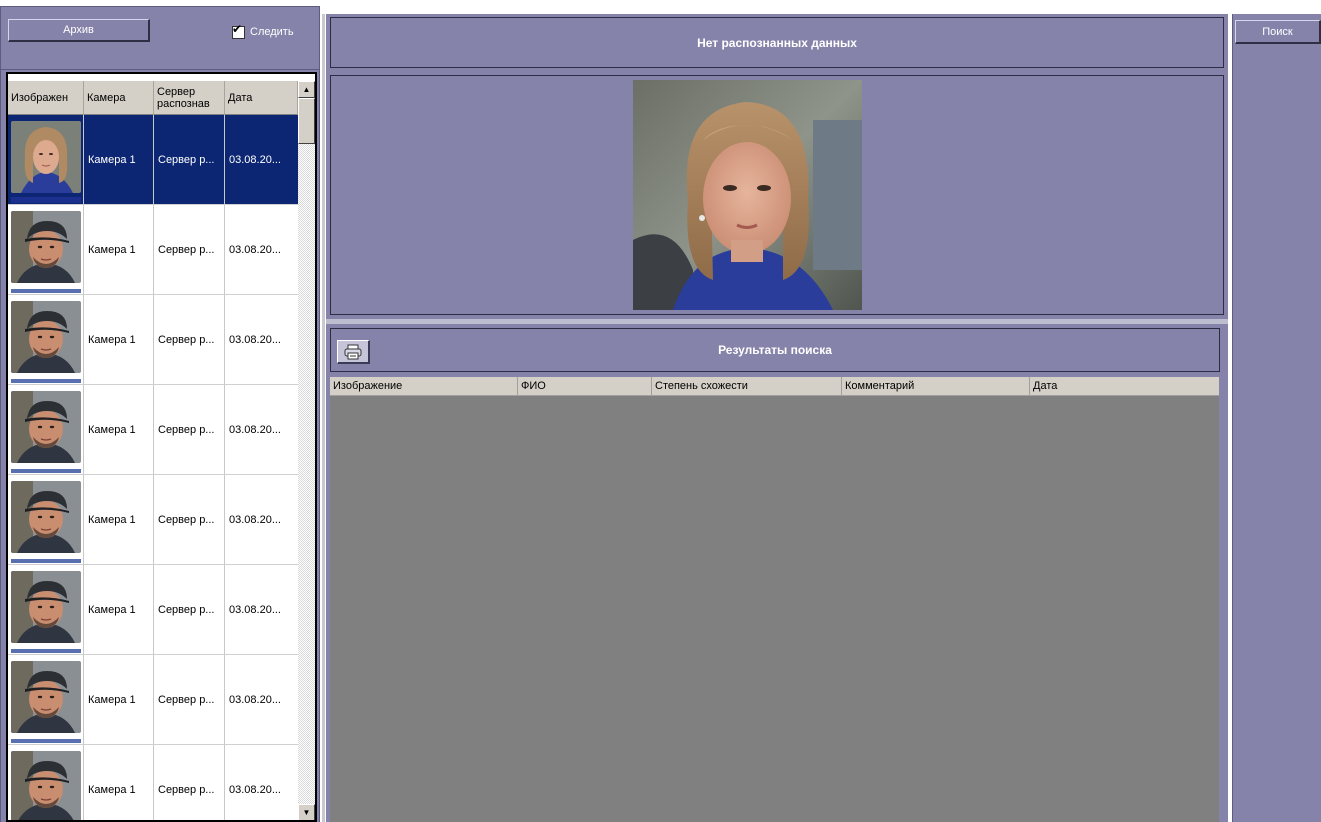 The image size is (1321, 822). What do you see at coordinates (775, 350) in the screenshot?
I see `results-title: Результаты поиска` at bounding box center [775, 350].